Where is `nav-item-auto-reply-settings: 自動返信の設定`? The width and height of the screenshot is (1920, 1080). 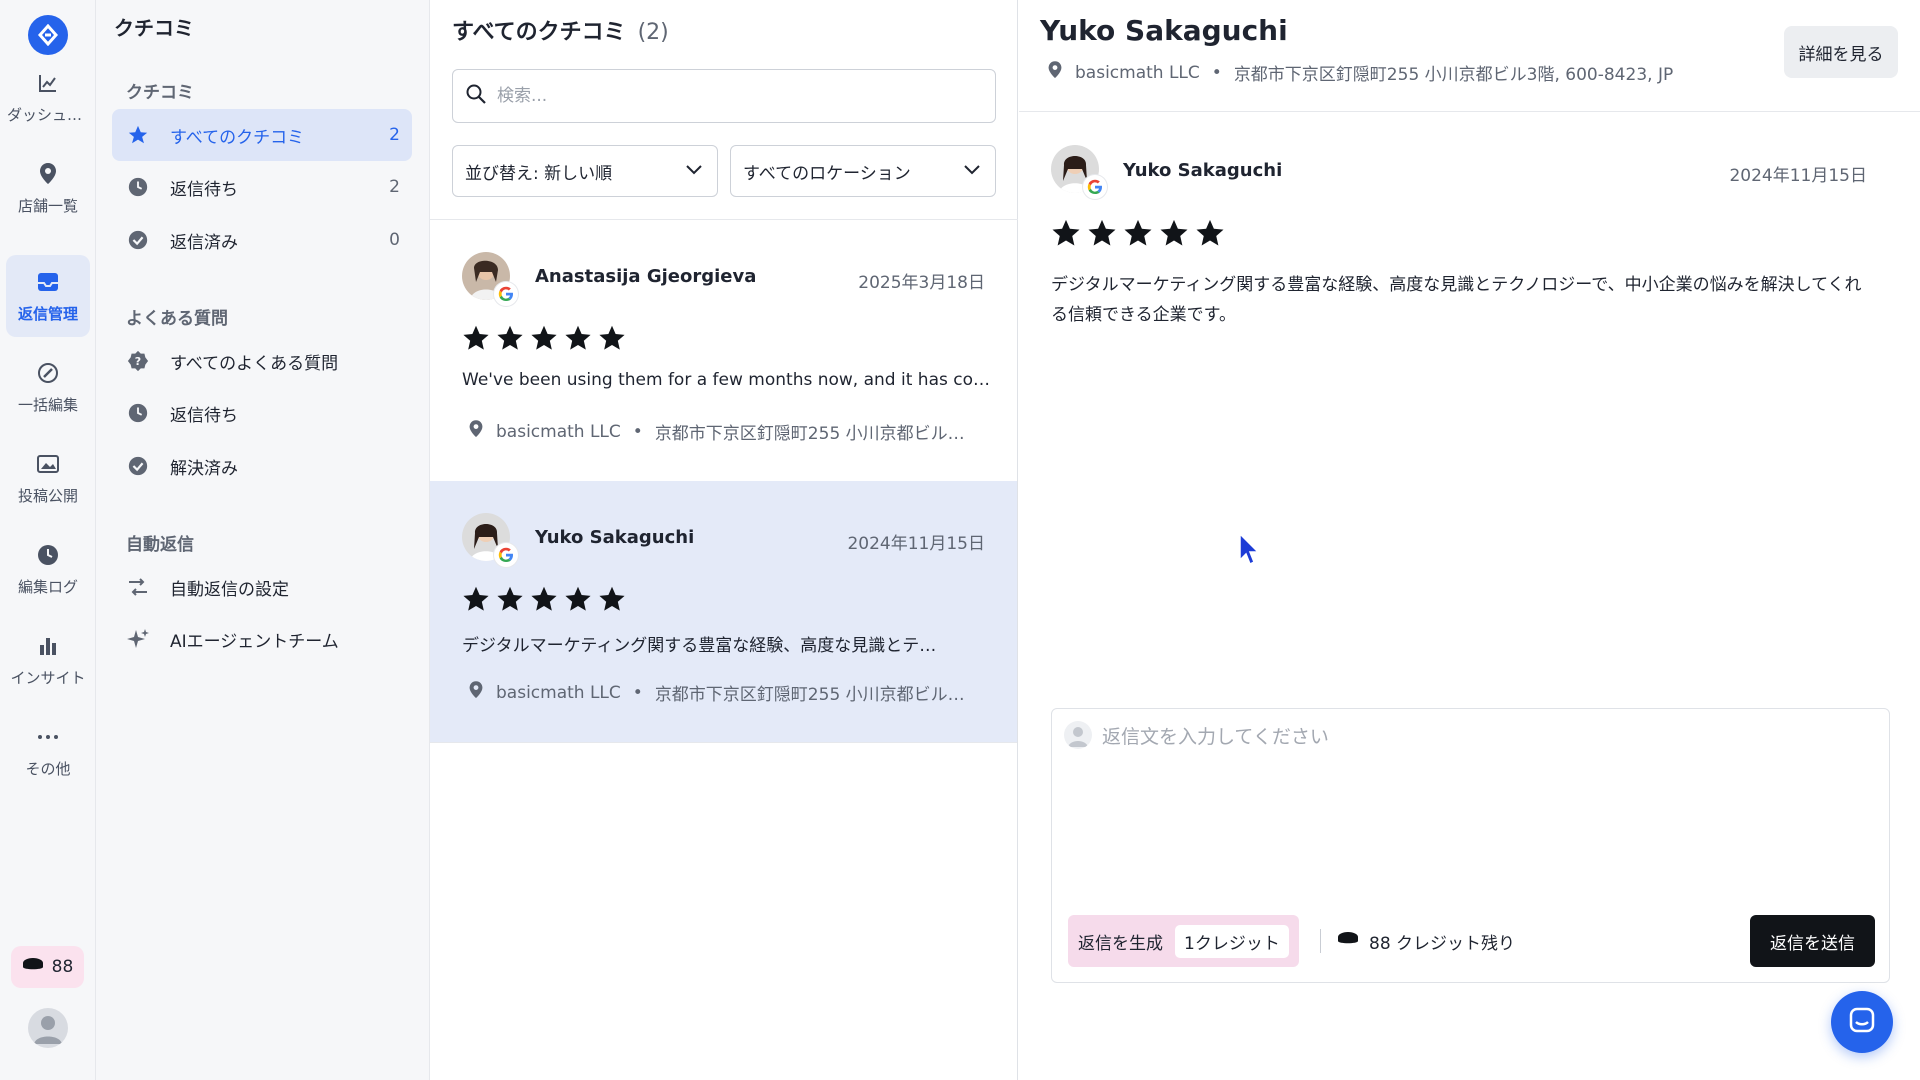 nav-item-auto-reply-settings: 自動返信の設定 is located at coordinates (262, 587).